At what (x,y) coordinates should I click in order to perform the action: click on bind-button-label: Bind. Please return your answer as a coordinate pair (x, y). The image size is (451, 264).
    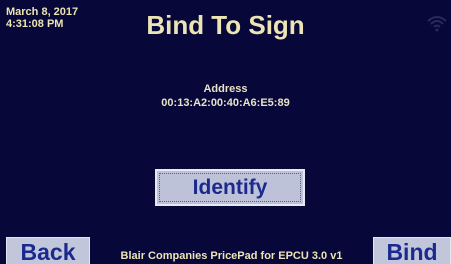
    Looking at the image, I should click on (412, 251).